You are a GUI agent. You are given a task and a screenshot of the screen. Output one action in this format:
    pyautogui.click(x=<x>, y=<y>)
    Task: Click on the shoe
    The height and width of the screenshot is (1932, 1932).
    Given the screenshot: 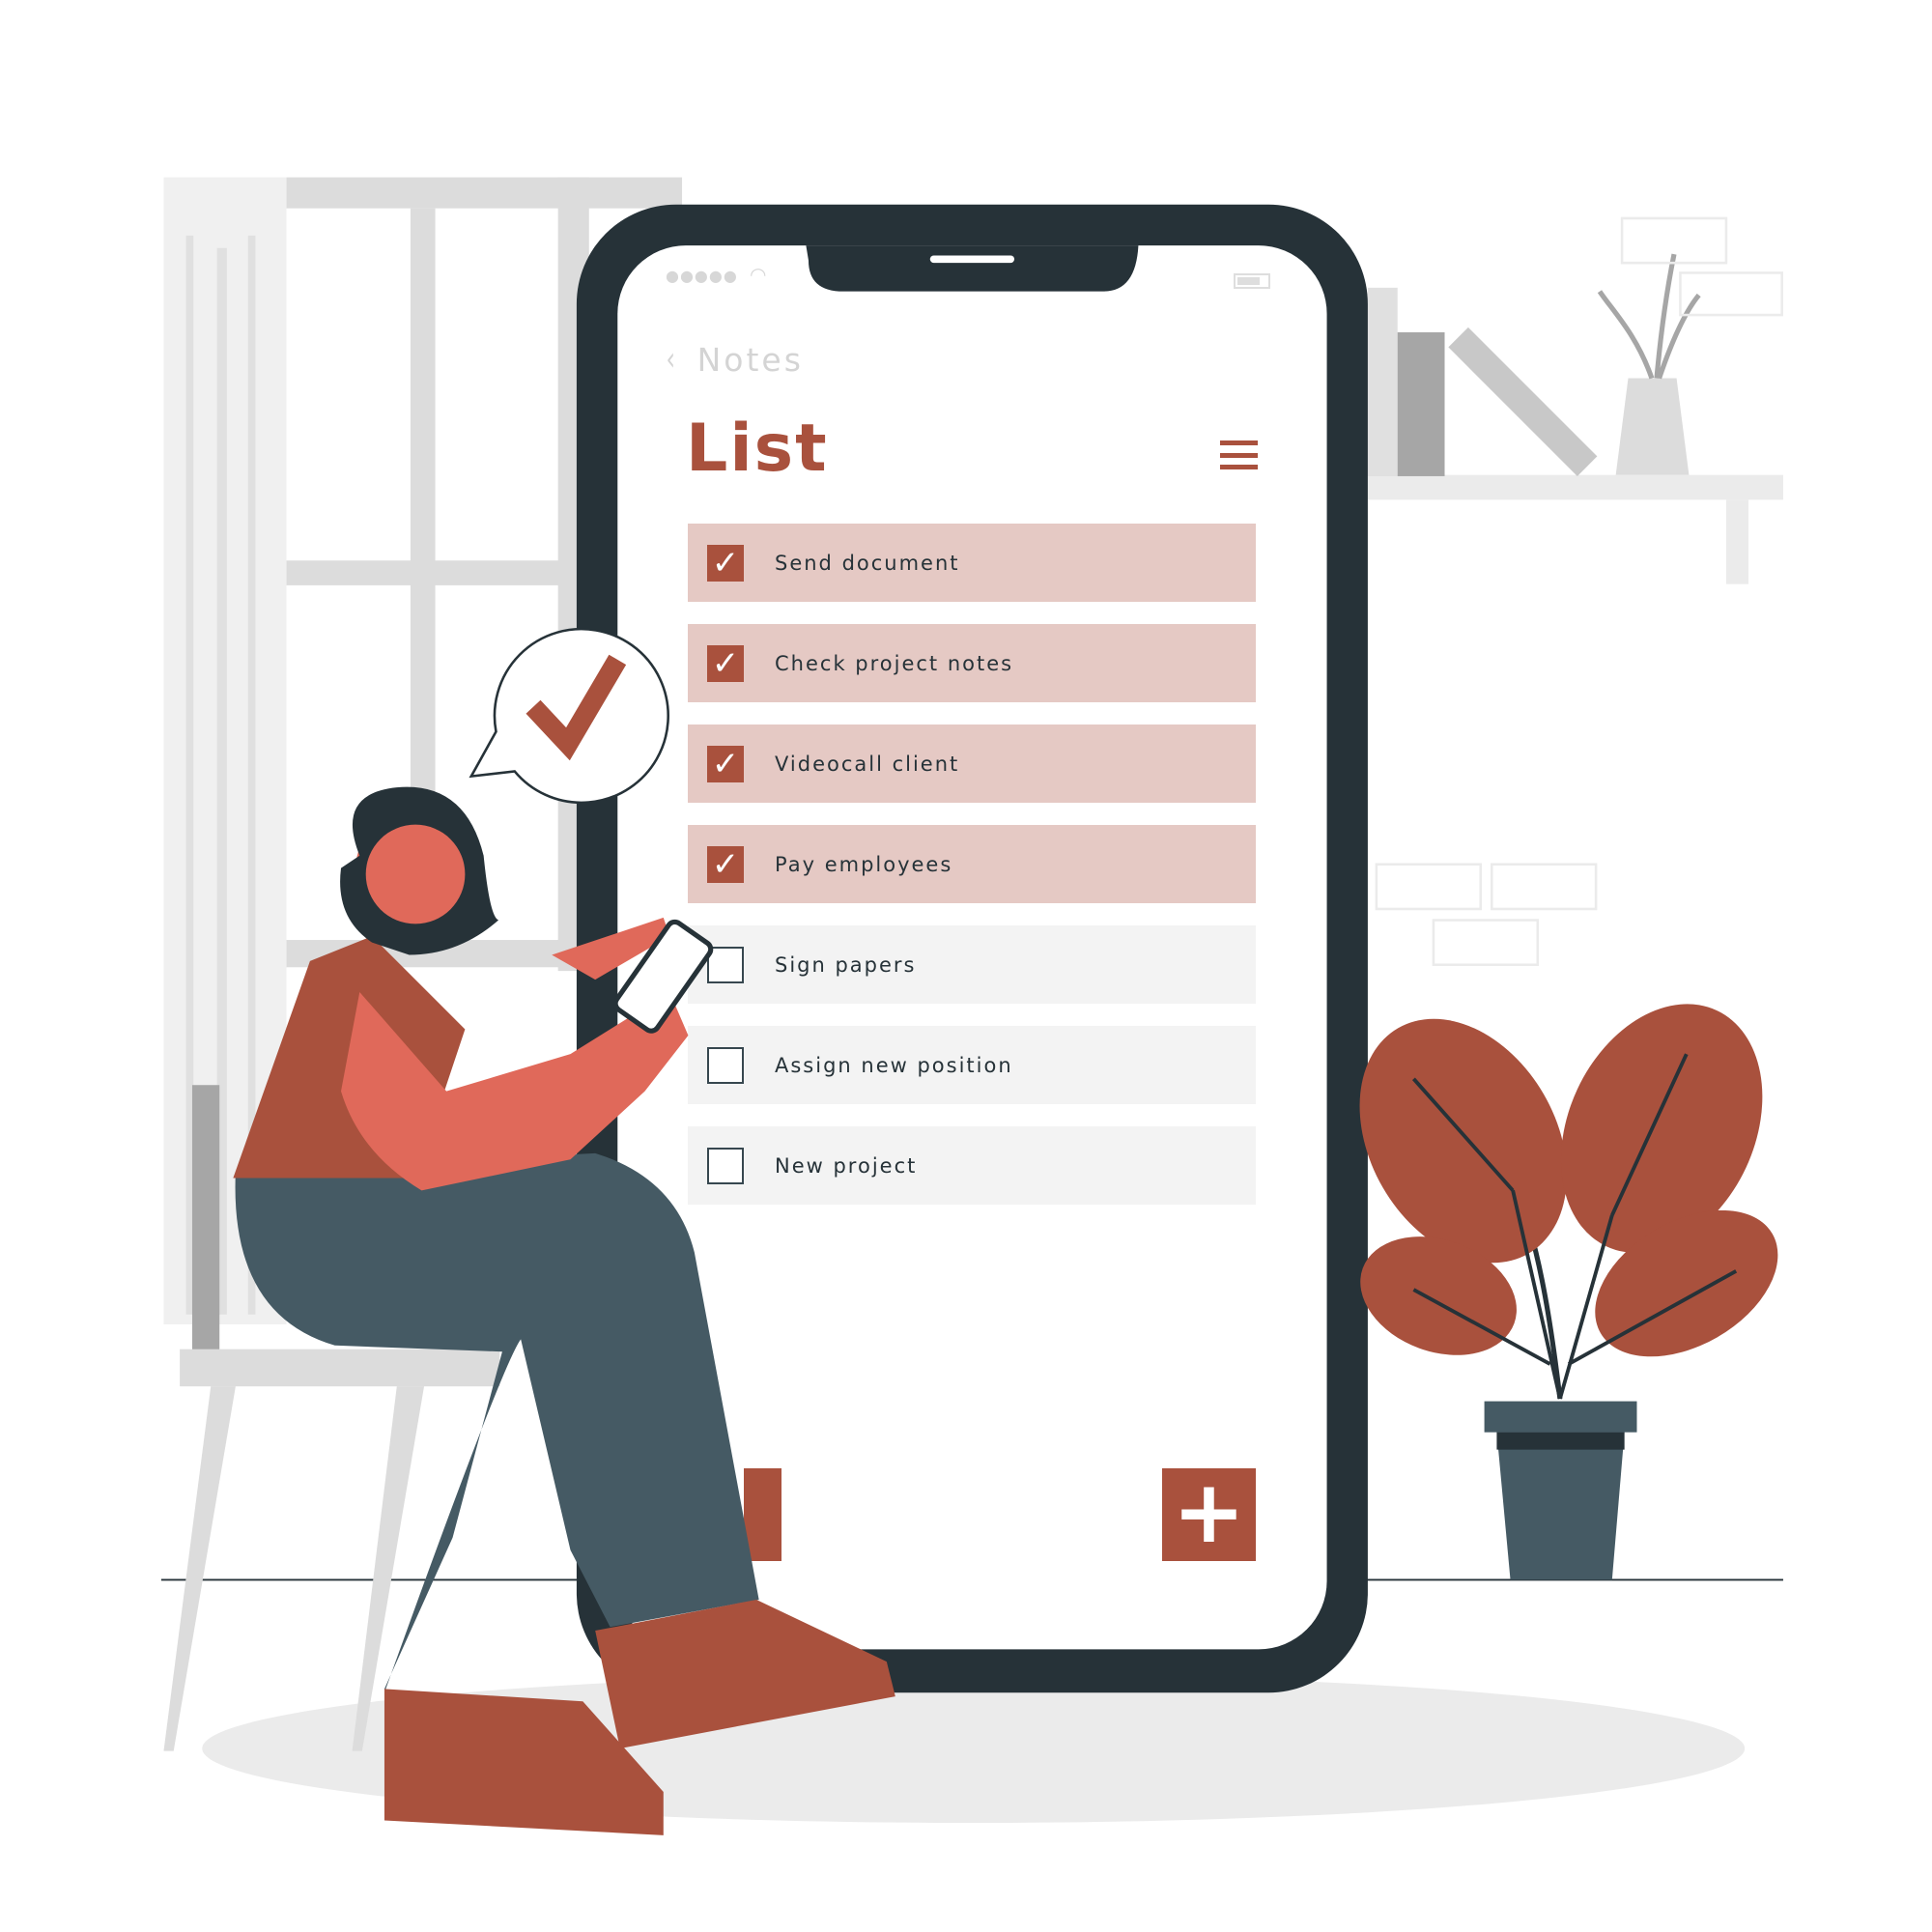 What is the action you would take?
    pyautogui.click(x=745, y=1674)
    